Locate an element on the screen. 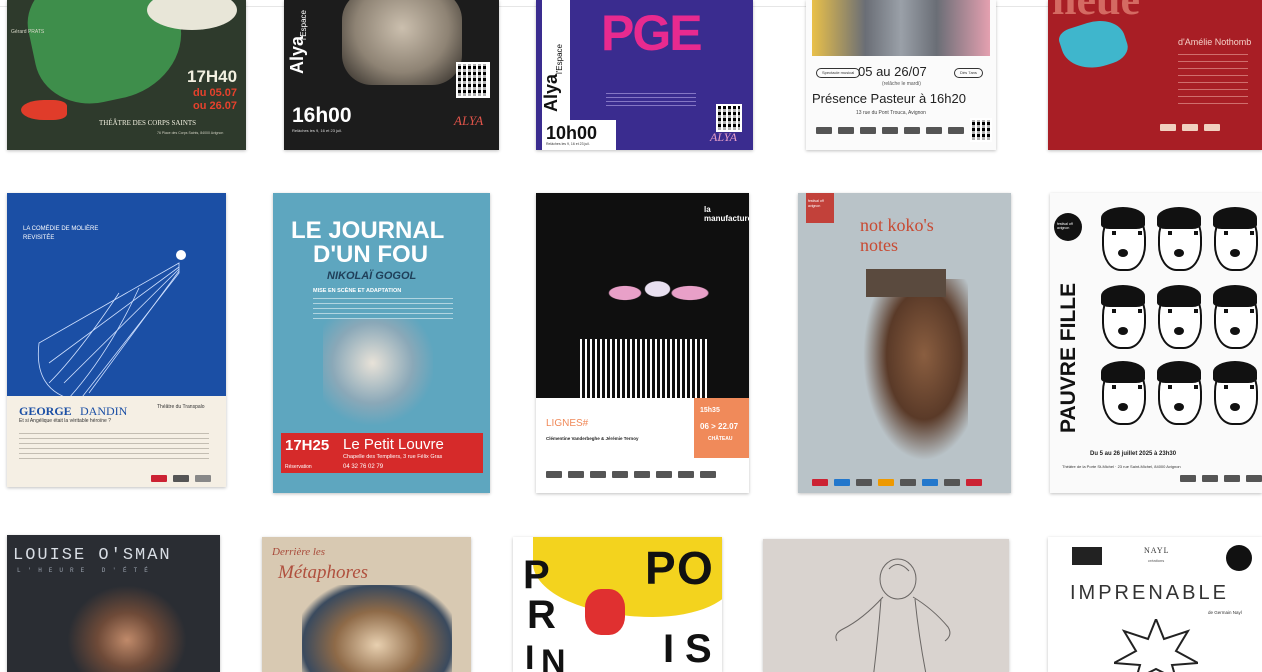  poster-letter-r: R is located at coordinates (541, 615).